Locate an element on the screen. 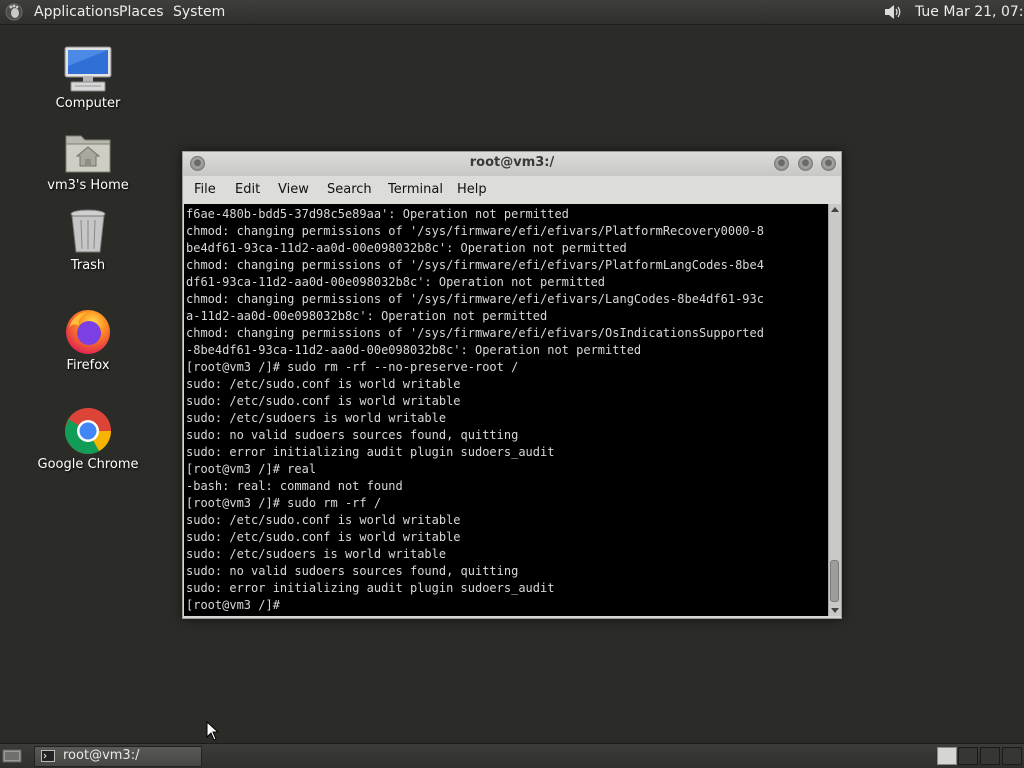  trash-icon is located at coordinates (88, 231).